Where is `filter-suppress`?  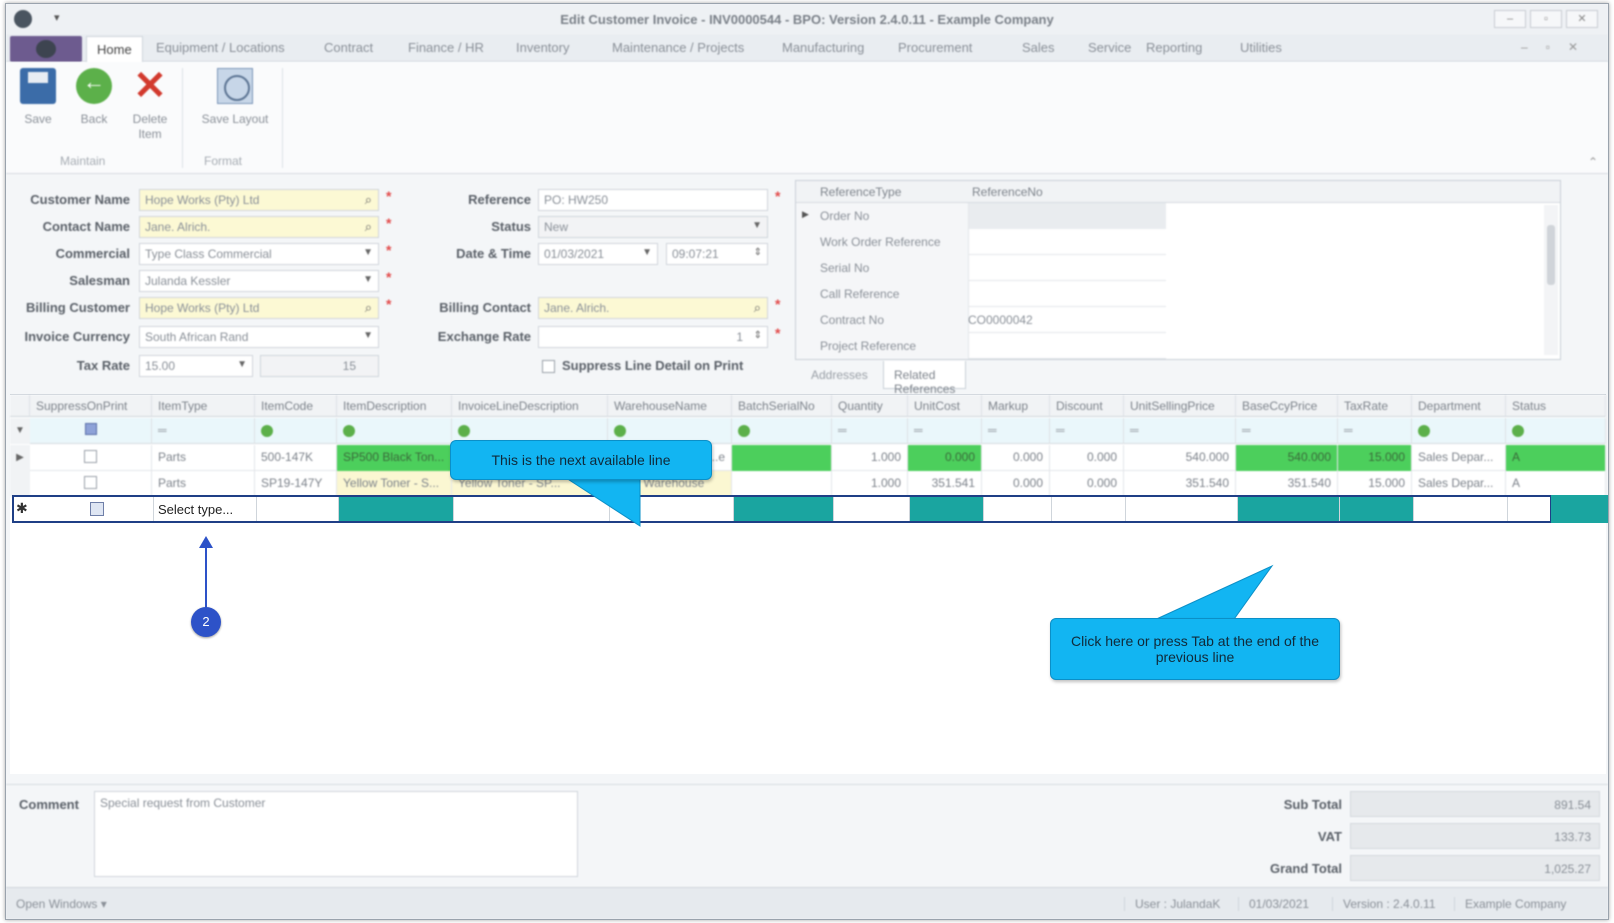 filter-suppress is located at coordinates (91, 431).